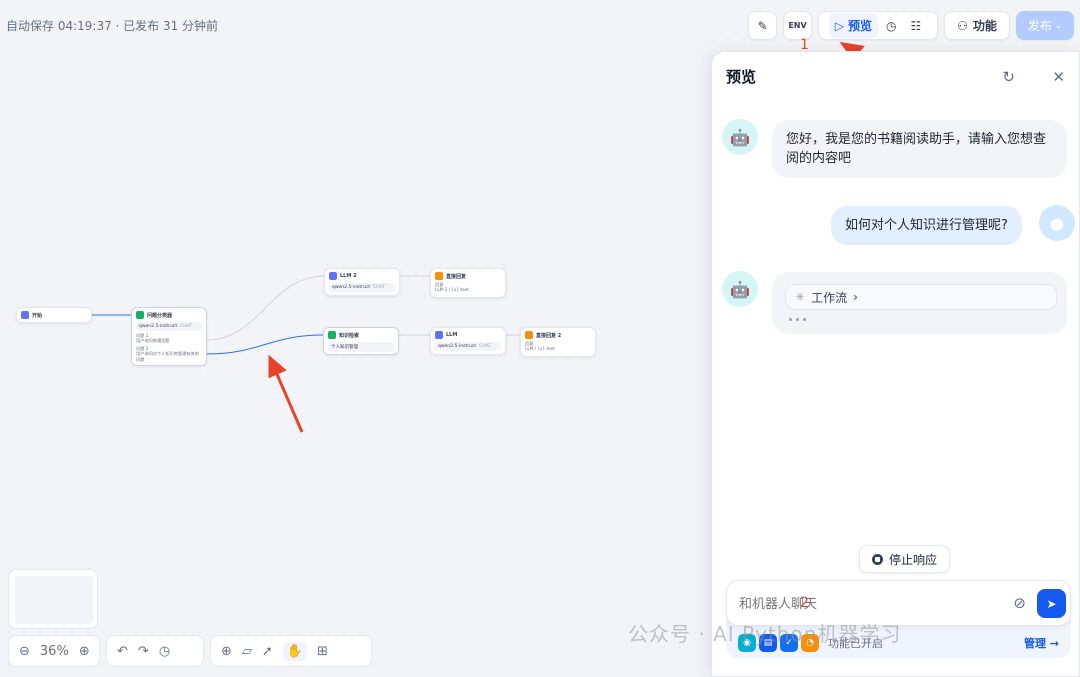  I want to click on zoom-in-icon: ⊕, so click(84, 651).